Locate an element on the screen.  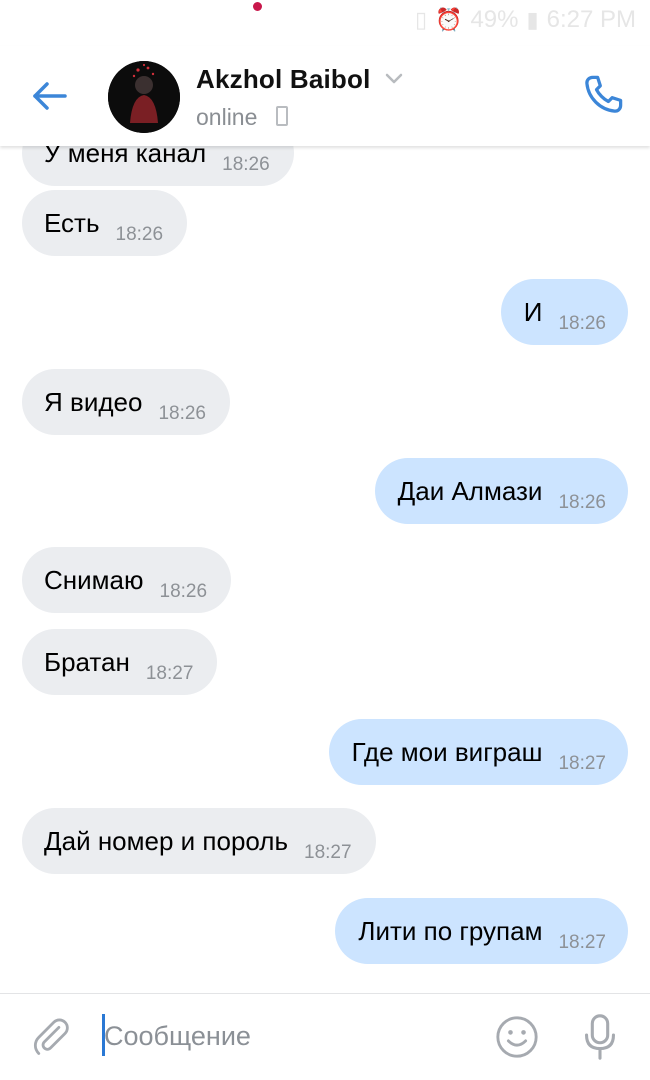
voice-message-button is located at coordinates (600, 1037).